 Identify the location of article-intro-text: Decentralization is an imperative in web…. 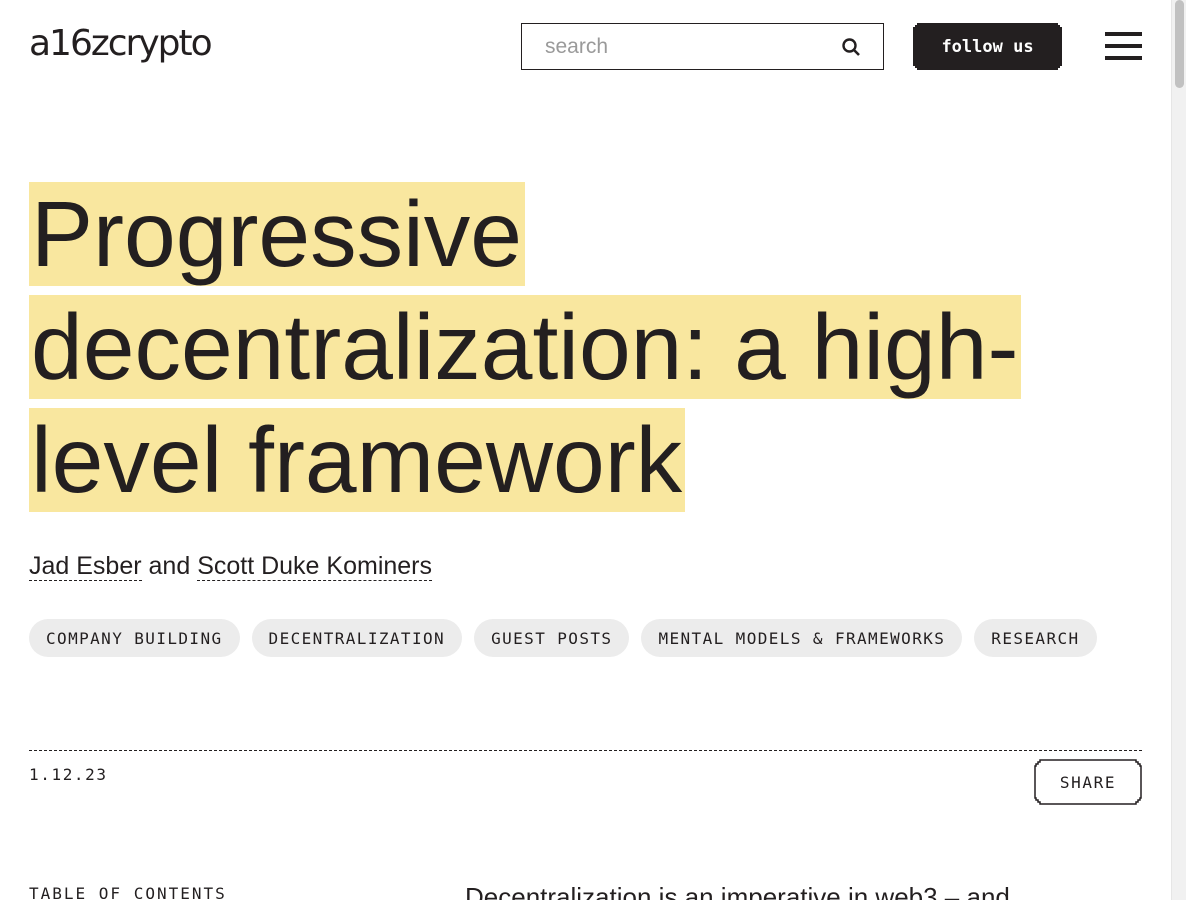
(785, 890).